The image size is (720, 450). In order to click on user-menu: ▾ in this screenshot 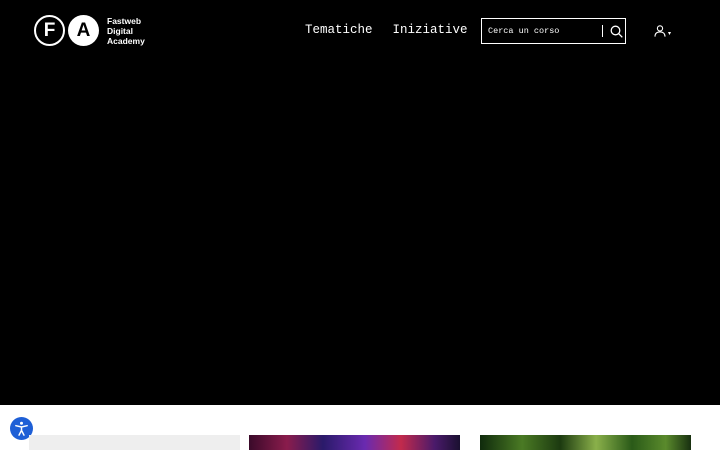, I will do `click(662, 33)`.